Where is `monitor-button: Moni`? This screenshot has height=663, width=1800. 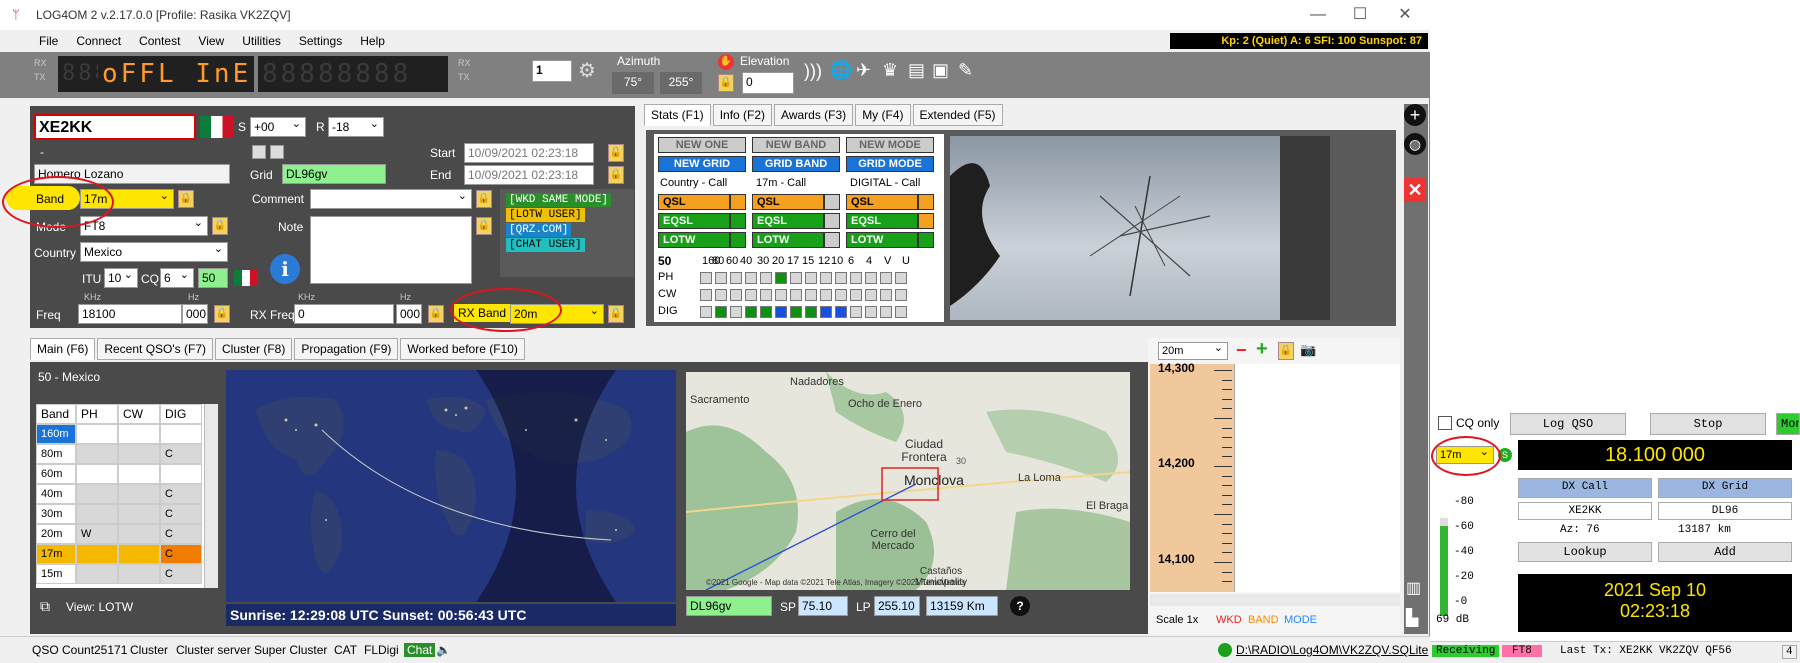 monitor-button: Moni is located at coordinates (1788, 424).